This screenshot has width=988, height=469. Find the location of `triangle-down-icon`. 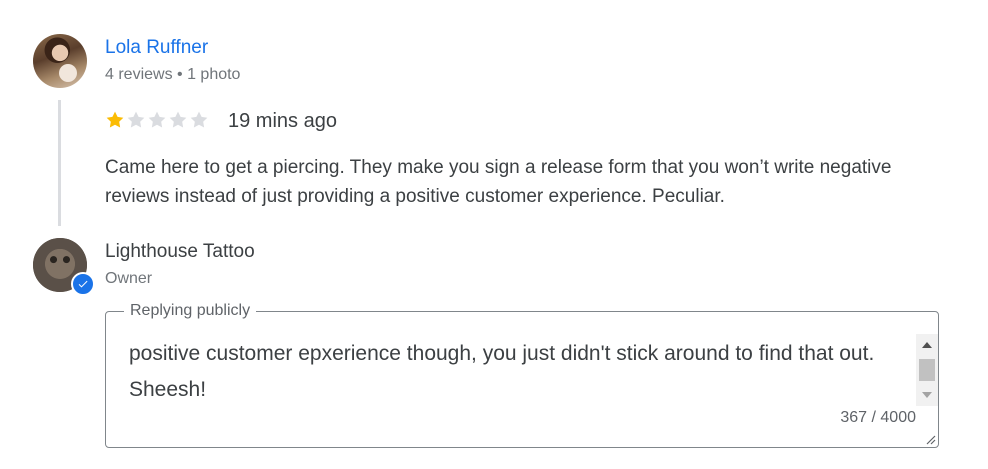

triangle-down-icon is located at coordinates (927, 395).